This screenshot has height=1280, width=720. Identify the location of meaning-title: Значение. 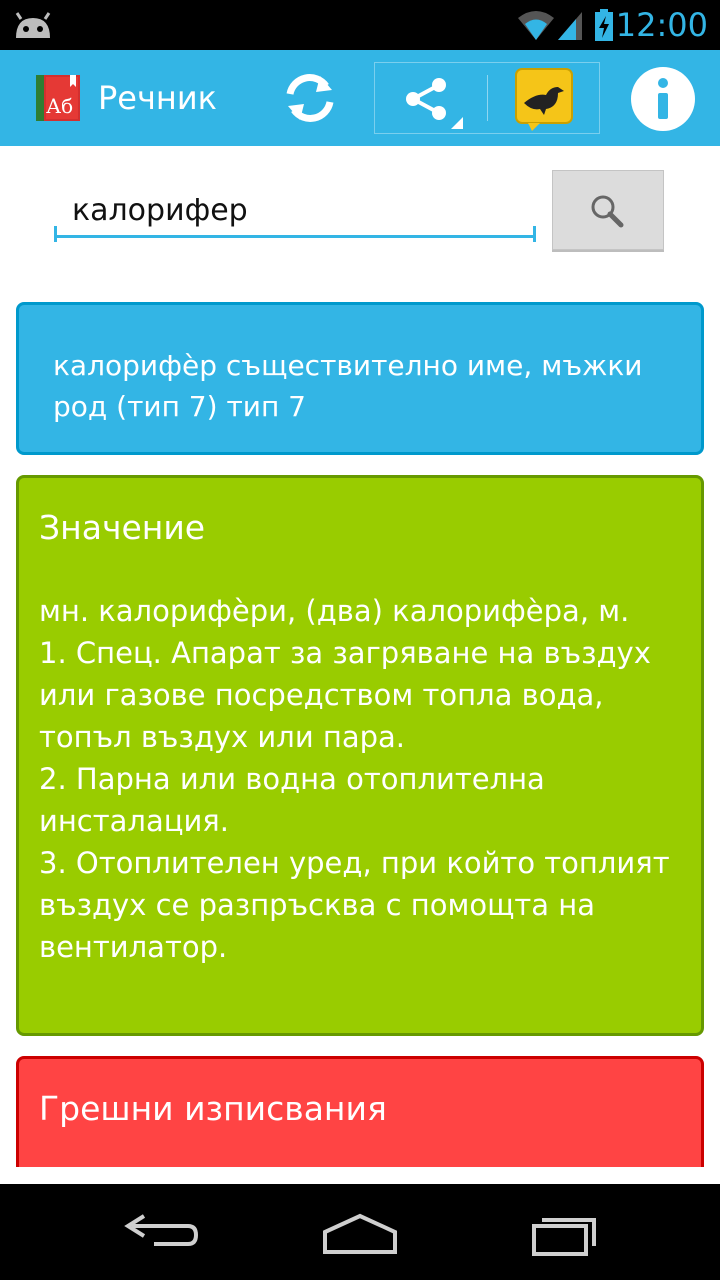
(122, 527).